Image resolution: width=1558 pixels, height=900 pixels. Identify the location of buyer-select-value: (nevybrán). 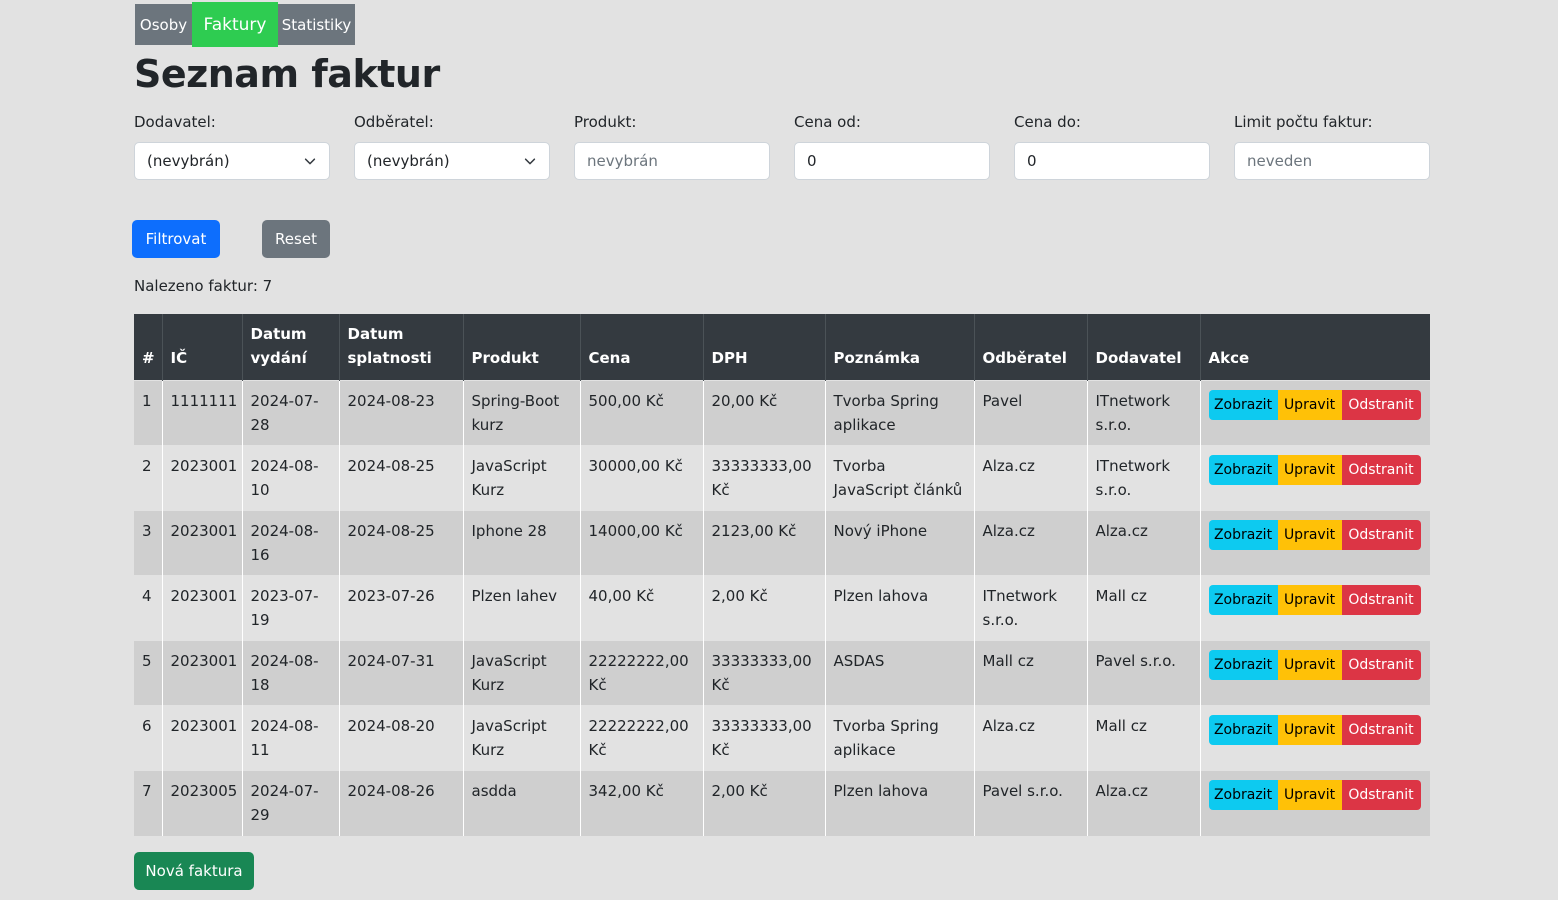
(408, 161).